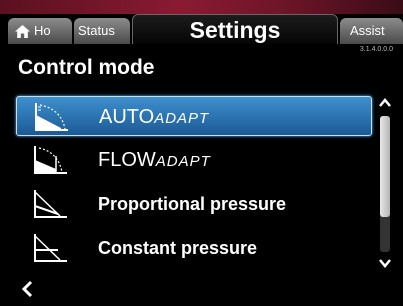 The width and height of the screenshot is (403, 306). I want to click on home-icon, so click(22, 32).